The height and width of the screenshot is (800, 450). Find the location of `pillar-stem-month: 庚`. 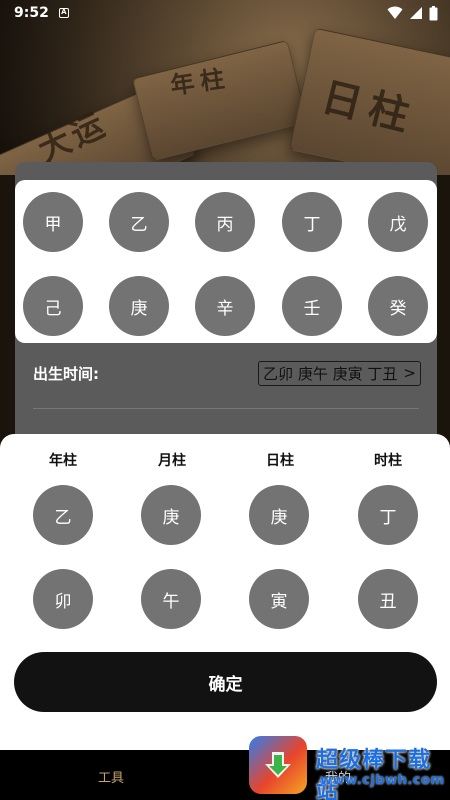

pillar-stem-month: 庚 is located at coordinates (171, 515).